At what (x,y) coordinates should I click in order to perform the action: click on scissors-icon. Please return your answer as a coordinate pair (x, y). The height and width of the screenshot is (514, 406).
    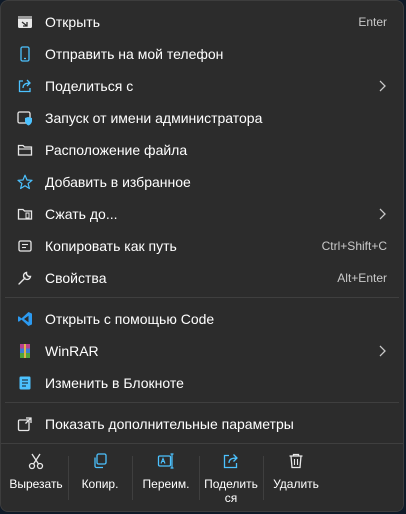
    Looking at the image, I should click on (36, 461).